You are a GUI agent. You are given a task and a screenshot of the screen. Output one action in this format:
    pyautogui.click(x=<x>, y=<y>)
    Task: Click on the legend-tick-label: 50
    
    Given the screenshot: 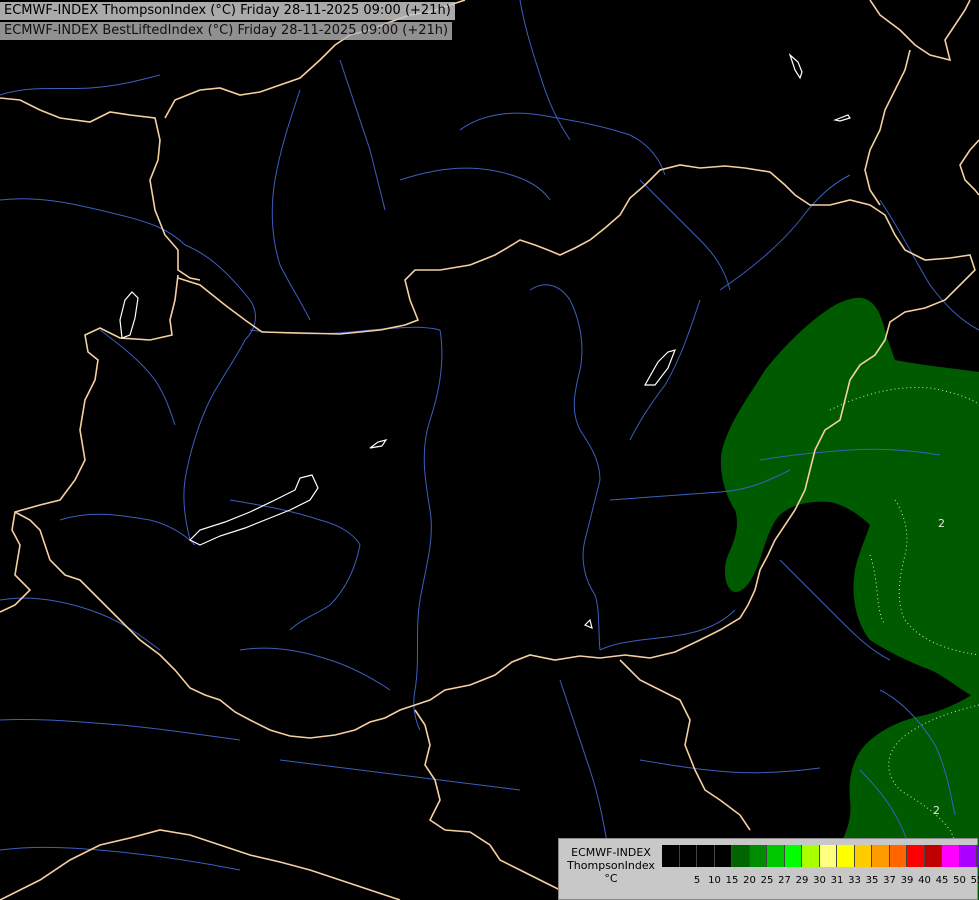 What is the action you would take?
    pyautogui.click(x=959, y=880)
    